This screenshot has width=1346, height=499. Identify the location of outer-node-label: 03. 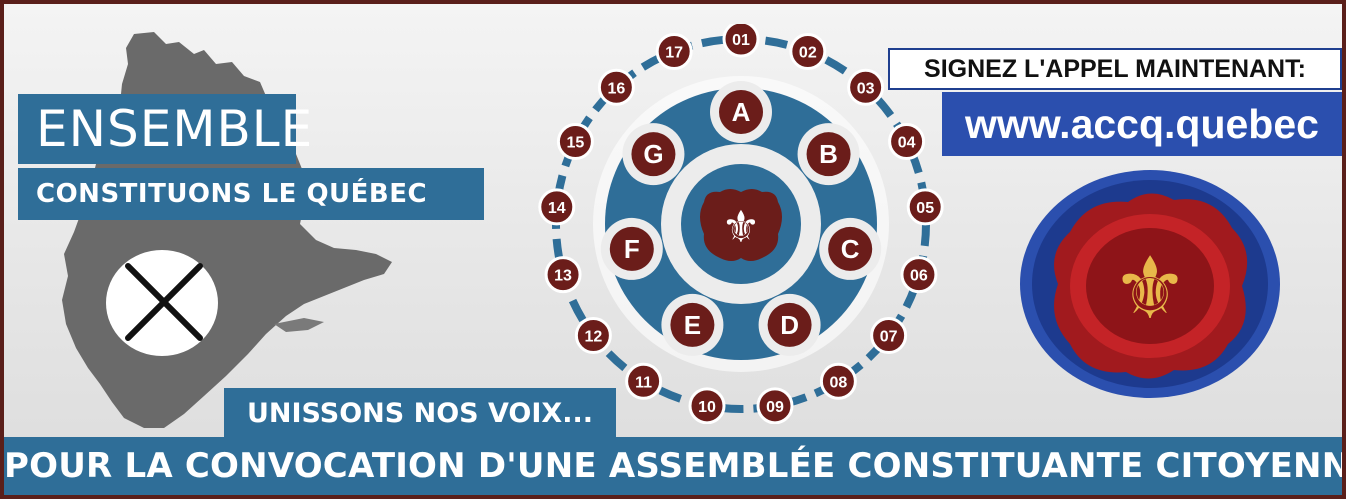
(866, 88).